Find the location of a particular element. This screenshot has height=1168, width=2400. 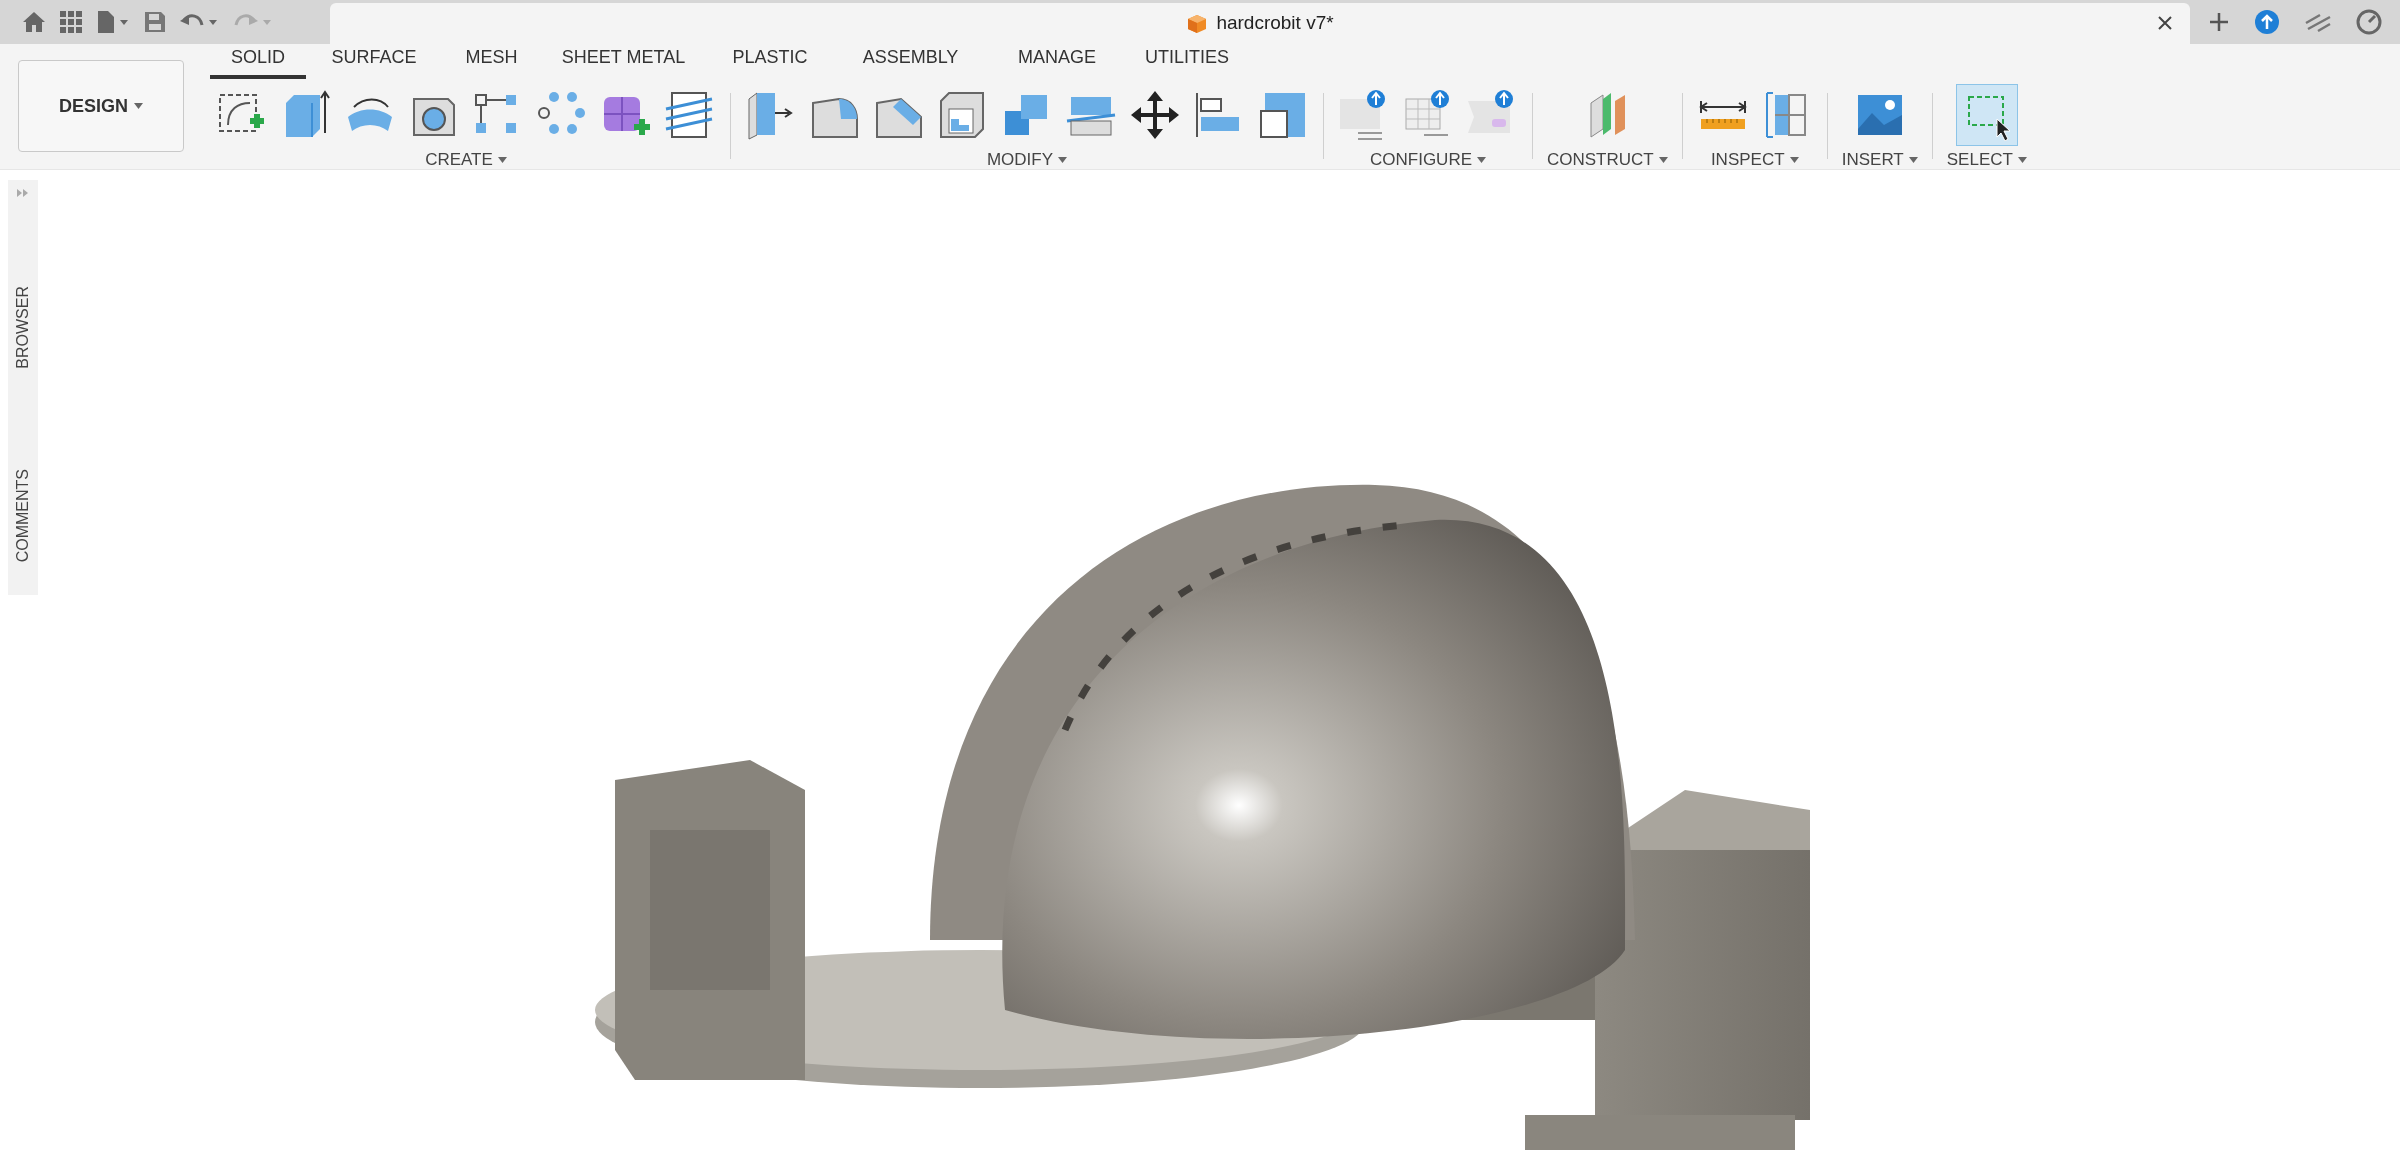

group-dropdown: INSPECT is located at coordinates (1754, 160).